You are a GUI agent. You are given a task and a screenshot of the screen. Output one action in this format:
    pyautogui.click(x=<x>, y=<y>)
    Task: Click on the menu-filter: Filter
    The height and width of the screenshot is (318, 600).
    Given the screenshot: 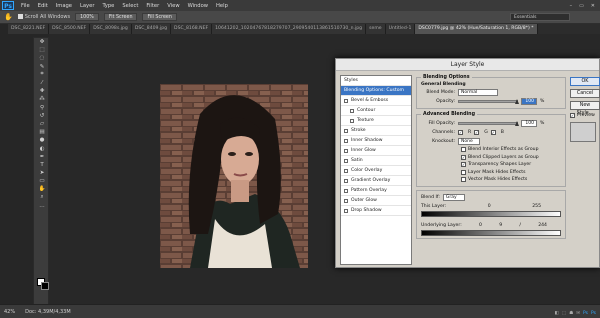 What is the action you would take?
    pyautogui.click(x=152, y=6)
    